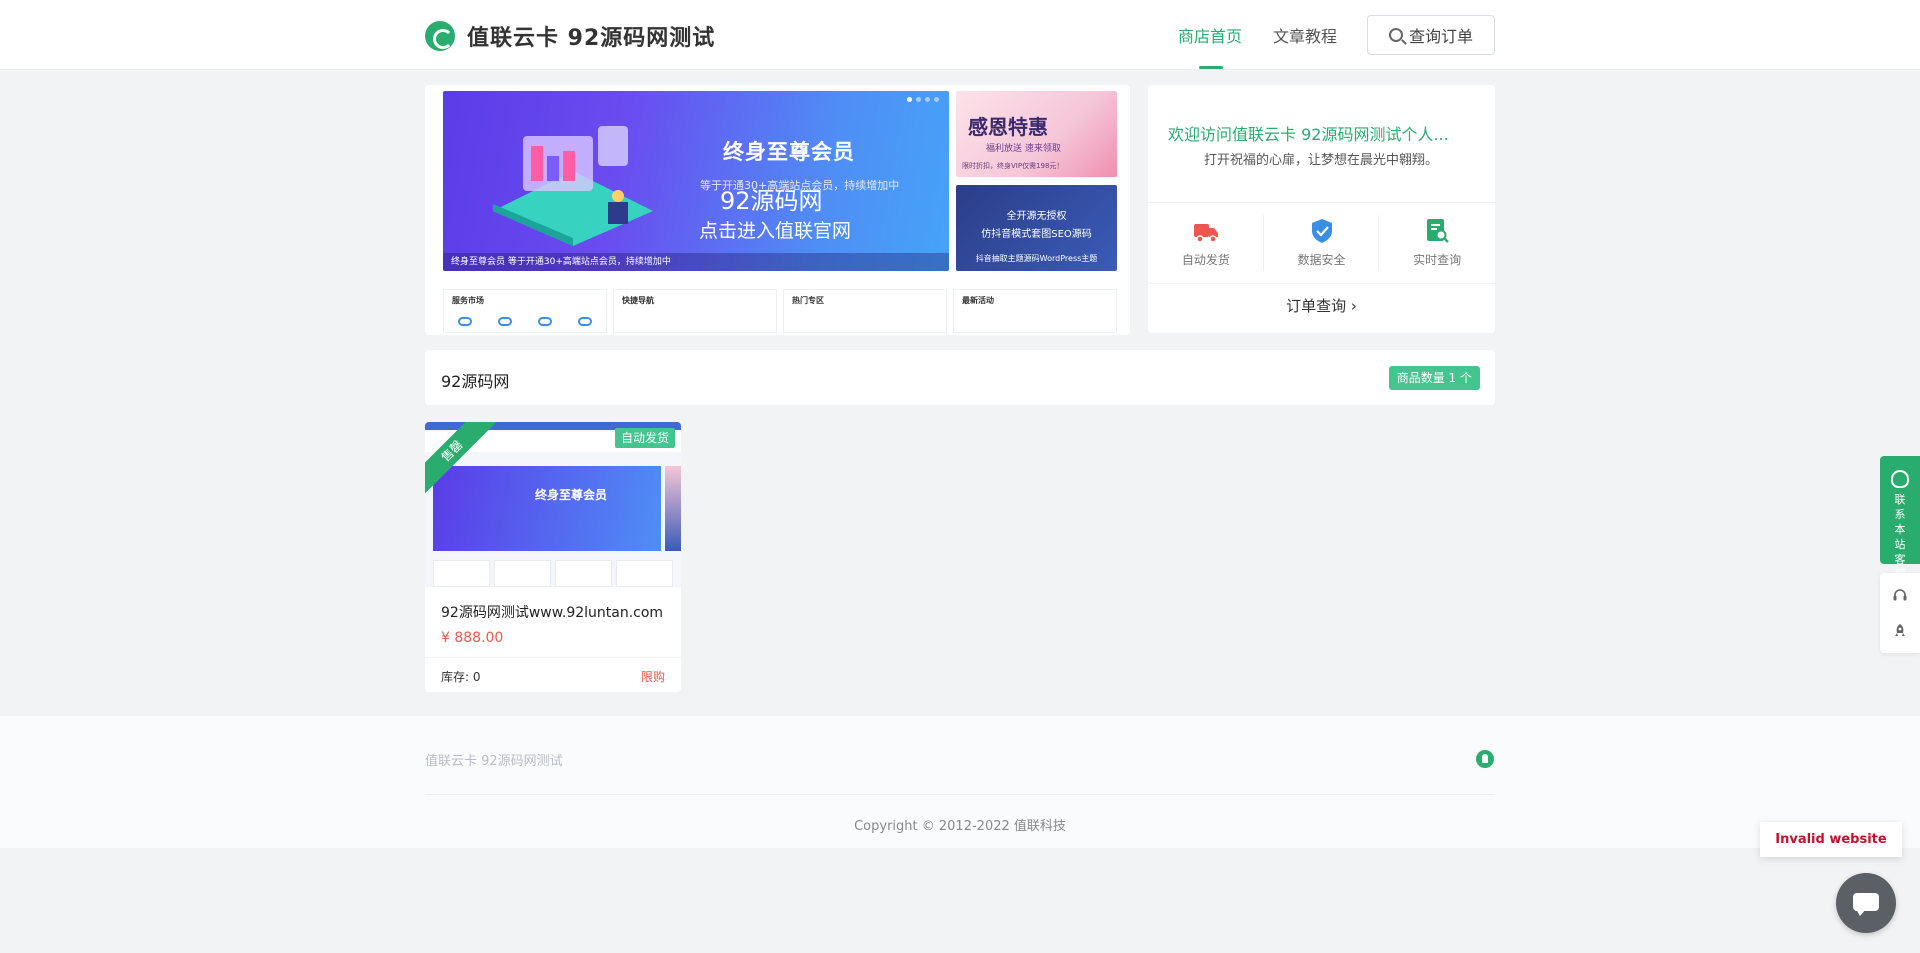  Describe the element at coordinates (652, 677) in the screenshot. I see `purchase-limit: 限购` at that location.